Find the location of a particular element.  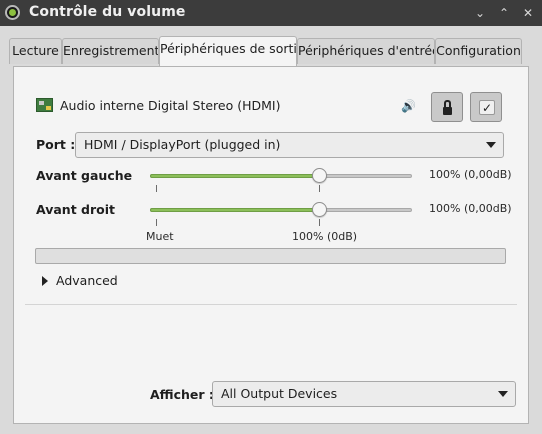

tab-lecture: Lecture is located at coordinates (35, 51).